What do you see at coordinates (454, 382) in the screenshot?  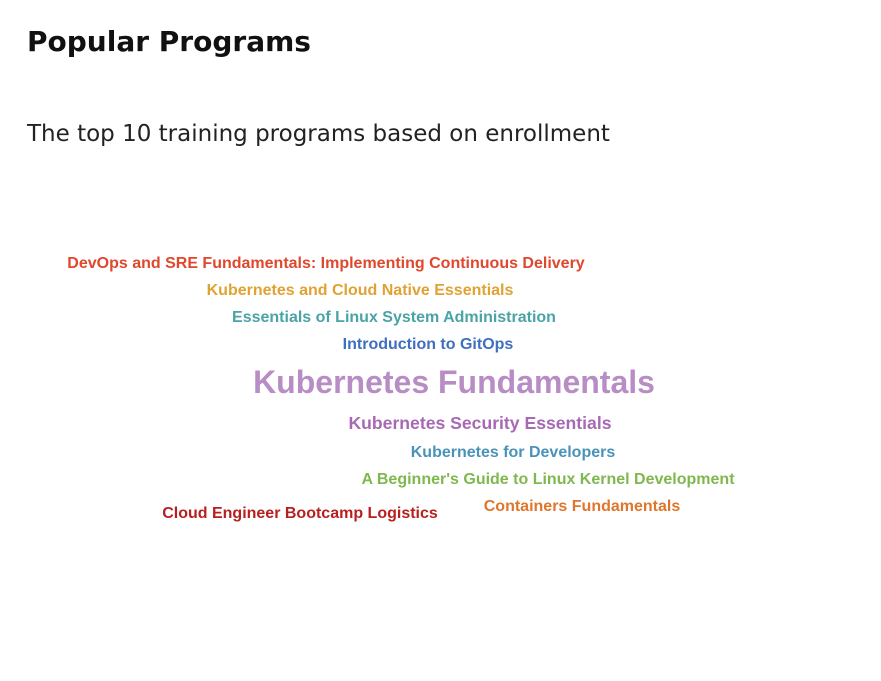 I see `word-cloud-term: Kubernetes Fundamentals` at bounding box center [454, 382].